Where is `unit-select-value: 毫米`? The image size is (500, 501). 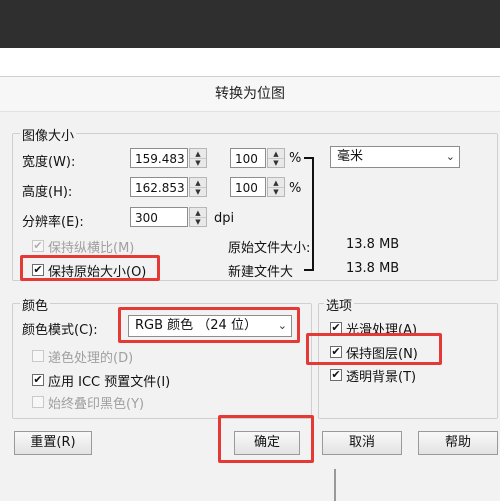 unit-select-value: 毫米 is located at coordinates (350, 156).